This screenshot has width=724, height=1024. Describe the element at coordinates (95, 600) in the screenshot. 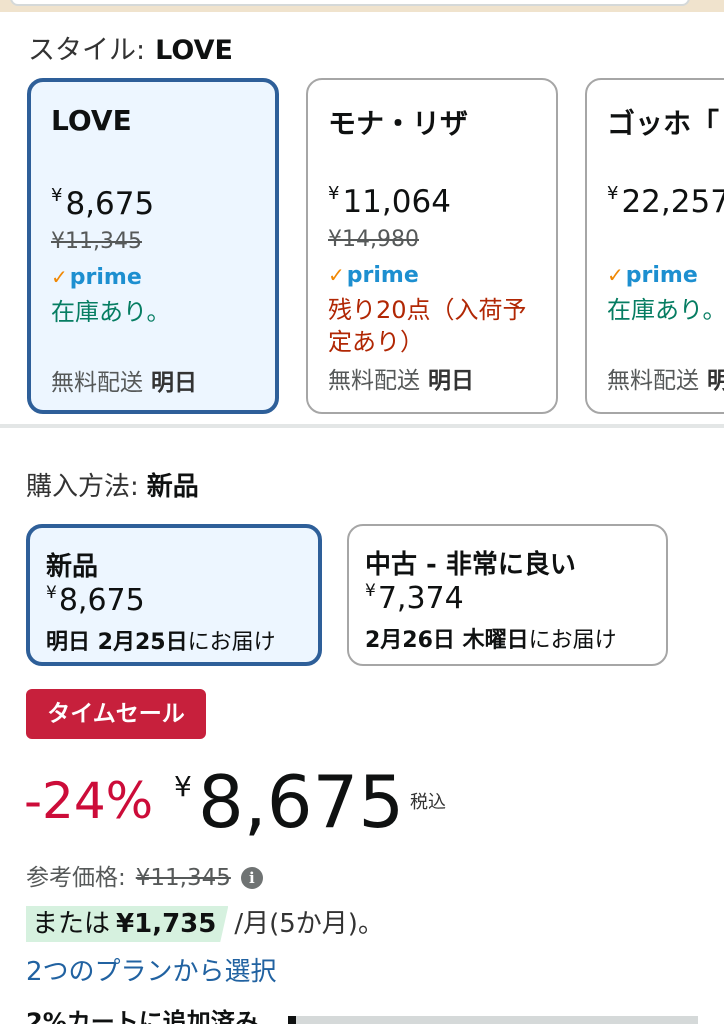

I see `condition-price: ¥8,675` at that location.